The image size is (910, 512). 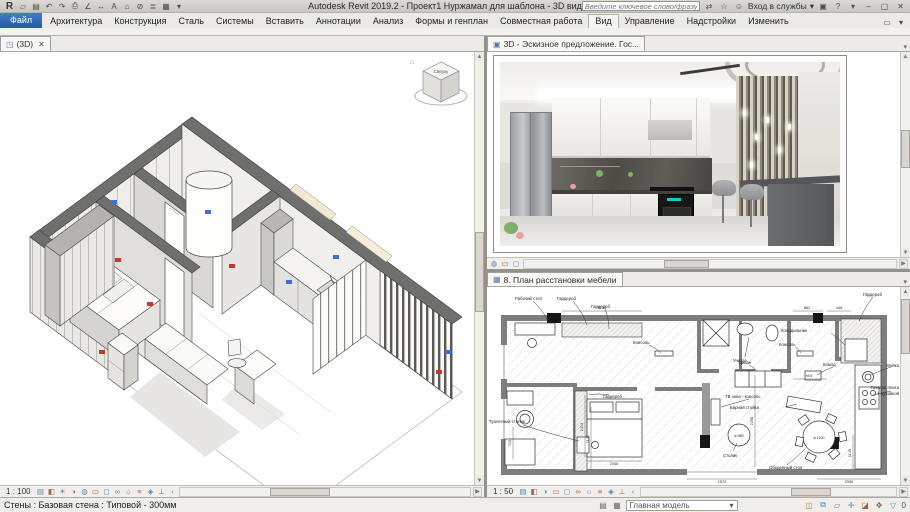 What do you see at coordinates (868, 6) in the screenshot?
I see `minimize-button: –` at bounding box center [868, 6].